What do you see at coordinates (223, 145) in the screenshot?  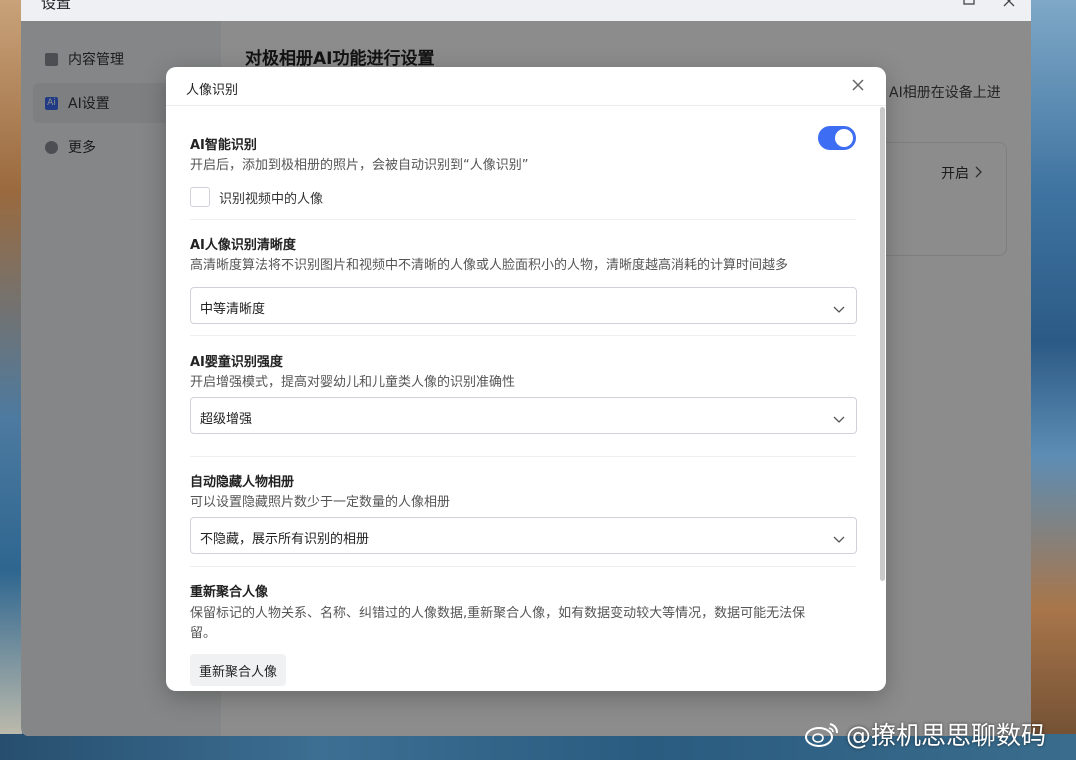 I see `smart-recognition-title: AI智能识别` at bounding box center [223, 145].